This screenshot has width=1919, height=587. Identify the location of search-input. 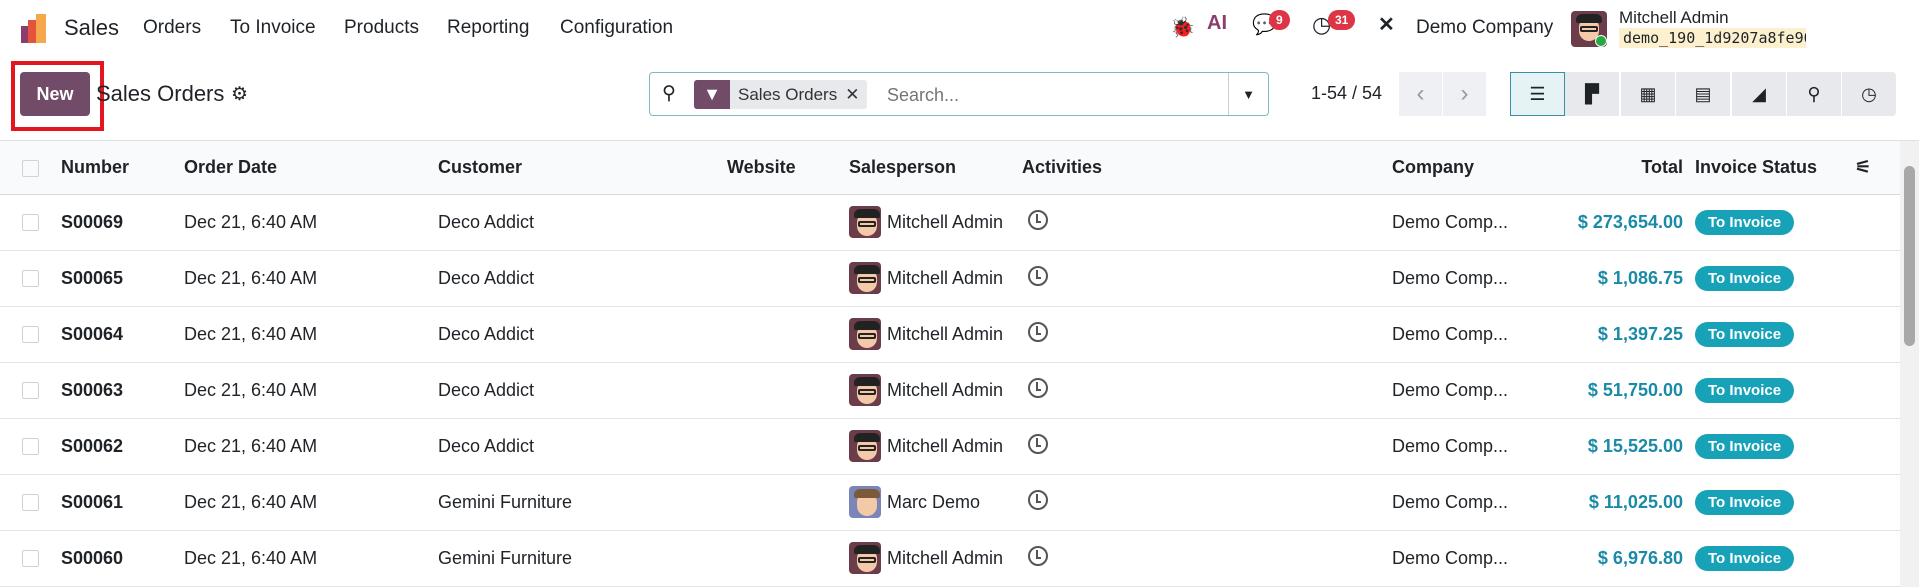
(1002, 95).